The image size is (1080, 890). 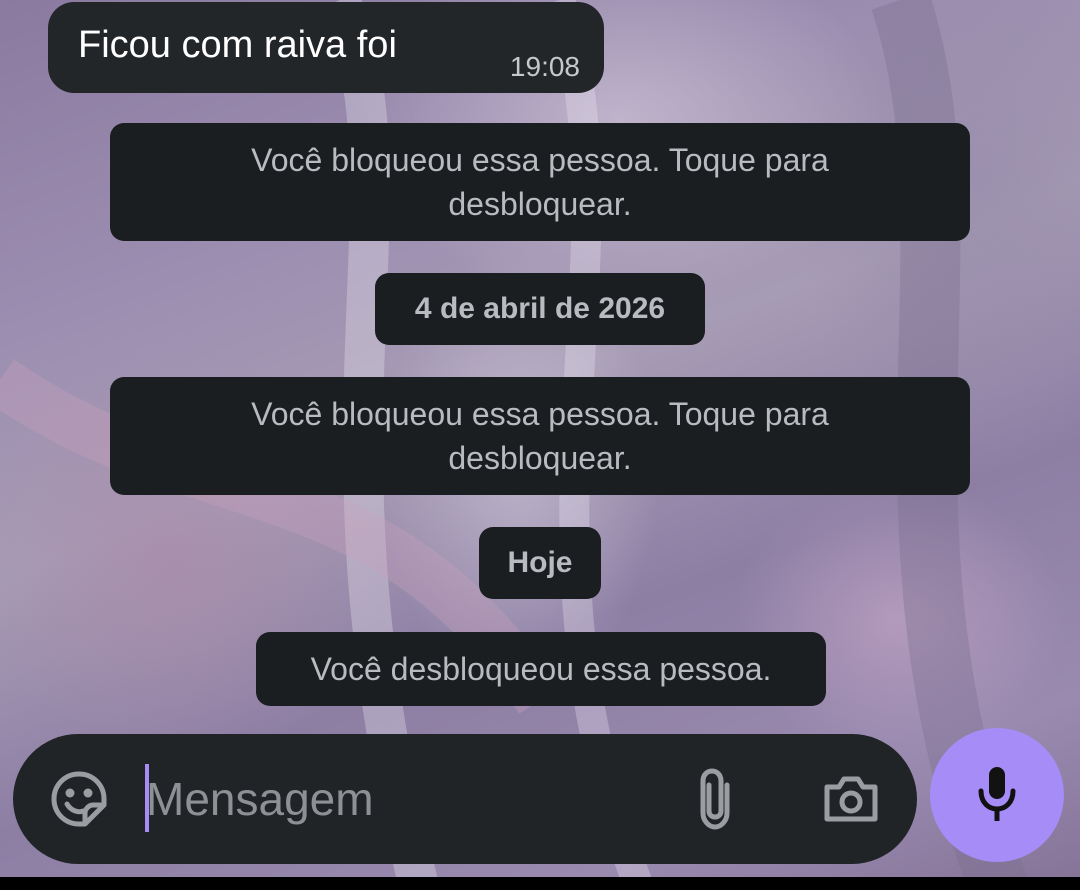 What do you see at coordinates (147, 798) in the screenshot?
I see `text-cursor` at bounding box center [147, 798].